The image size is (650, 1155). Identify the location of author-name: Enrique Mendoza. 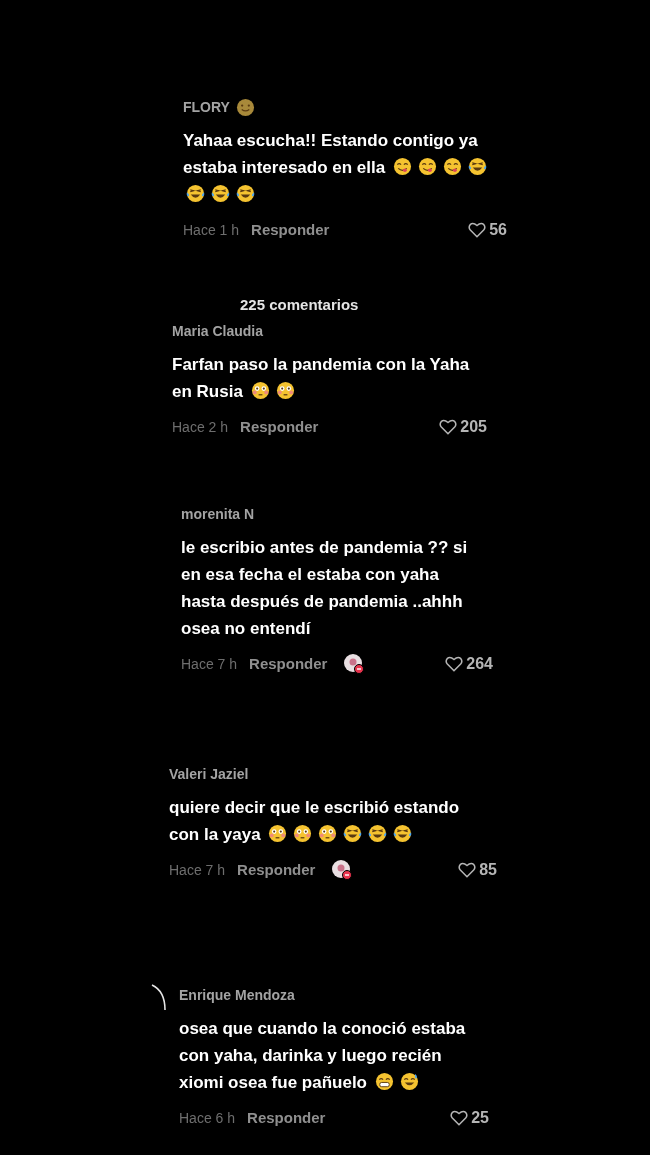
(237, 995).